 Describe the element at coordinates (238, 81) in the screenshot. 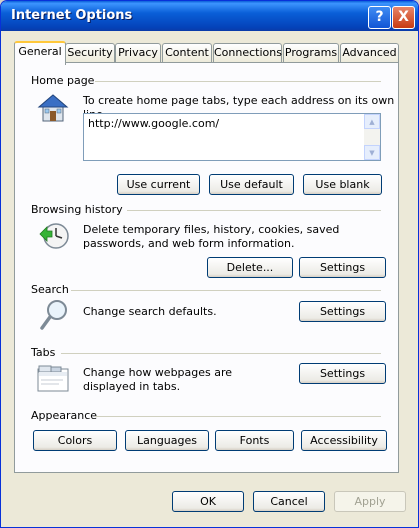

I see `home-page-divider` at that location.